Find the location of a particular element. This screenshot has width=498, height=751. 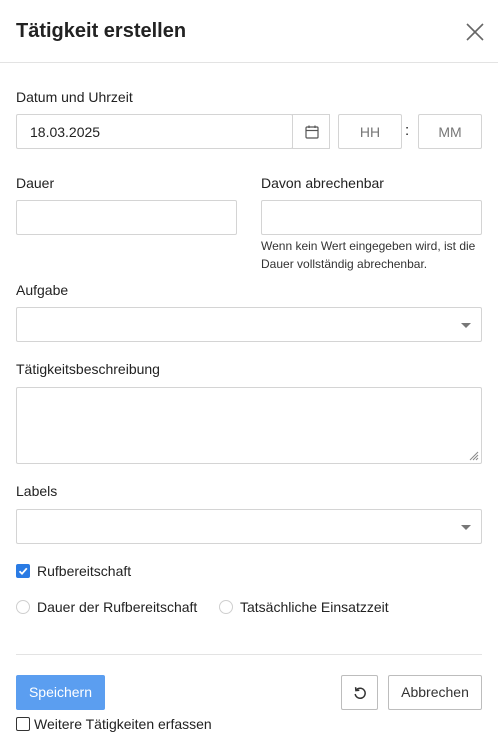

minute-placeholder: MM is located at coordinates (450, 132).